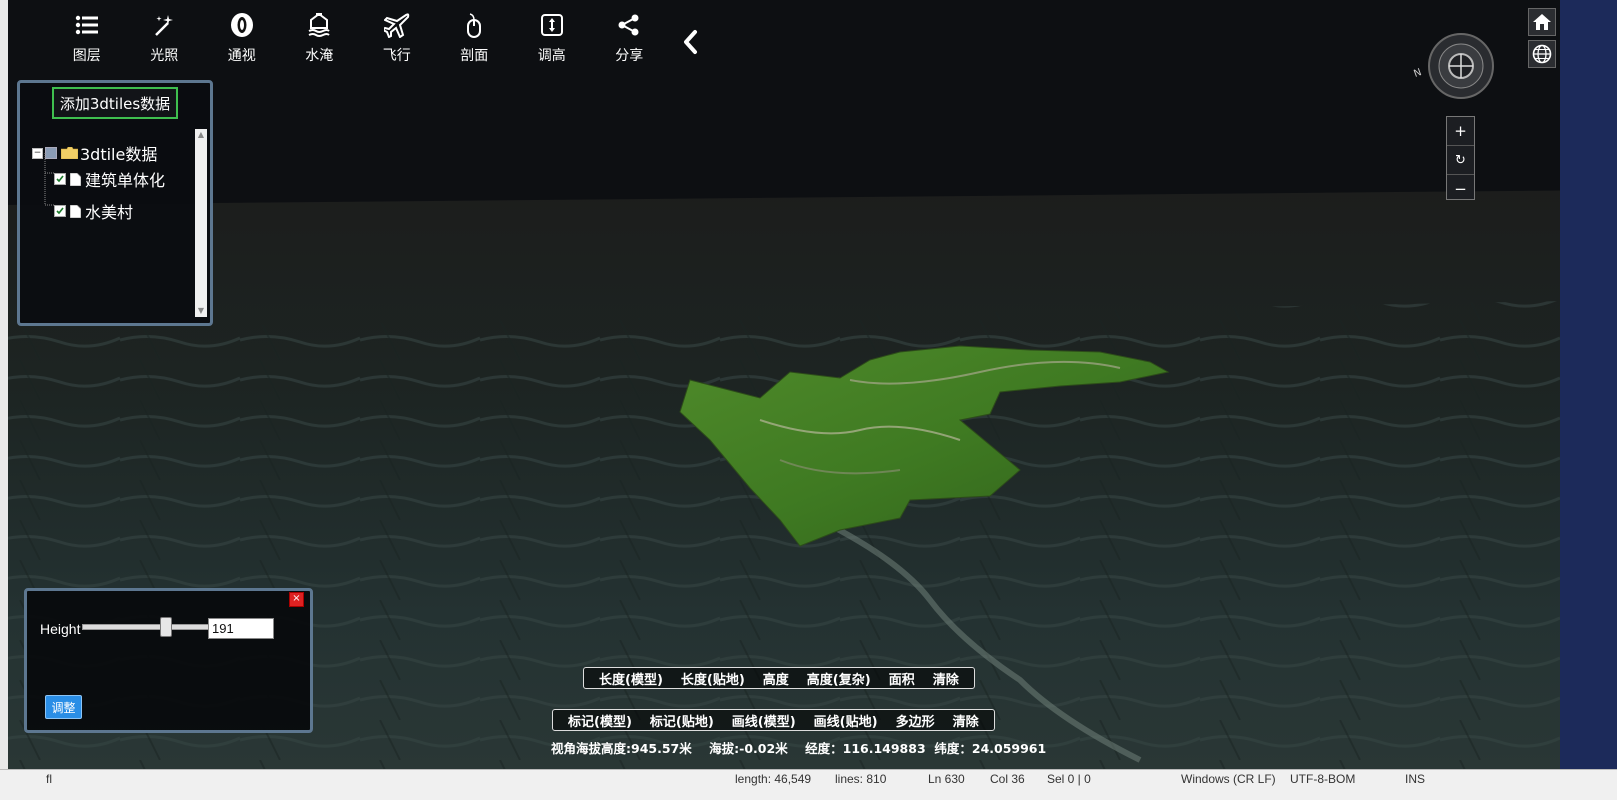  What do you see at coordinates (164, 25) in the screenshot?
I see `sparkle-wand-icon` at bounding box center [164, 25].